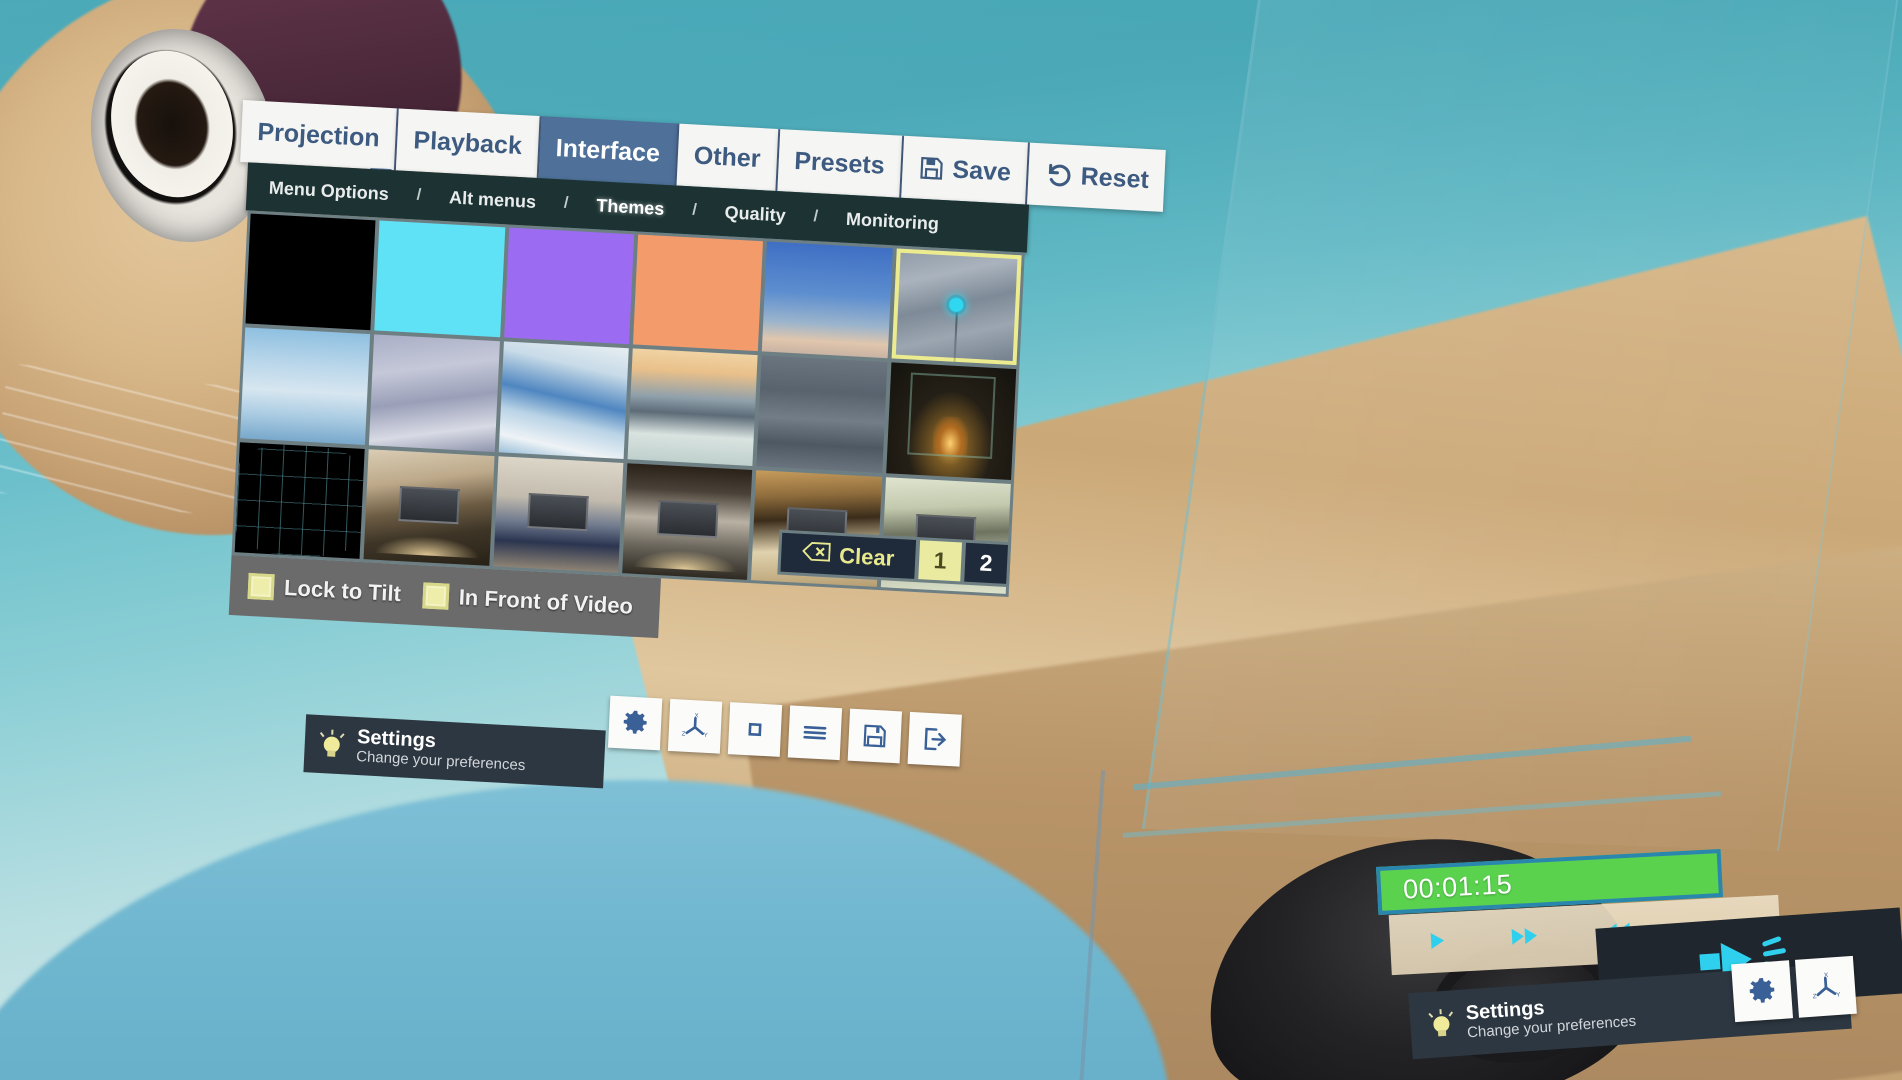 Image resolution: width=1902 pixels, height=1080 pixels. I want to click on axes-button: X Y Z, so click(695, 726).